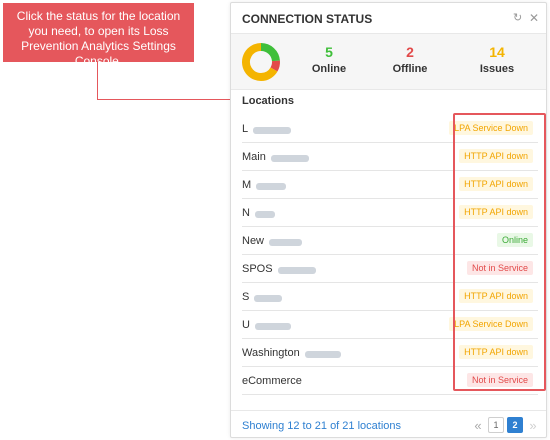 Image resolution: width=550 pixels, height=440 pixels. Describe the element at coordinates (268, 101) in the screenshot. I see `locations-heading: Locations` at that location.